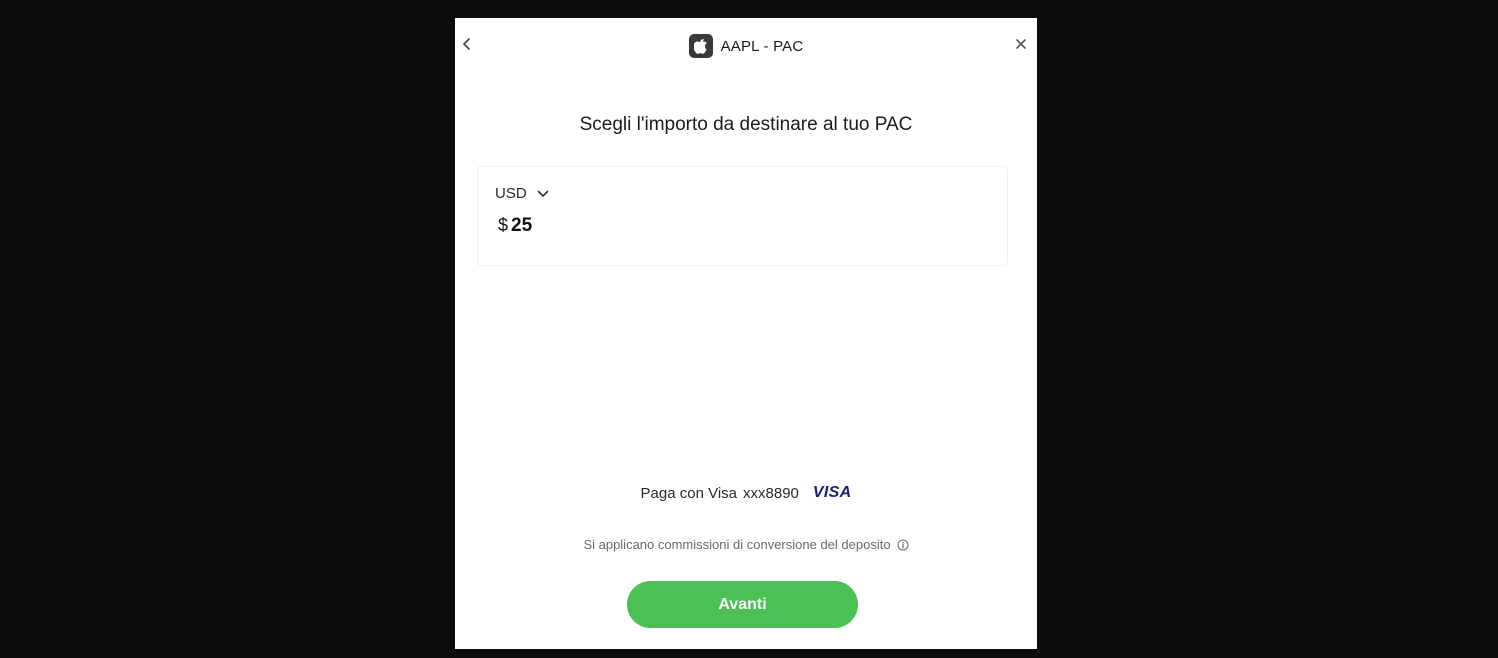 This screenshot has height=658, width=1498. What do you see at coordinates (762, 46) in the screenshot?
I see `modal-title: AAPL - PAC` at bounding box center [762, 46].